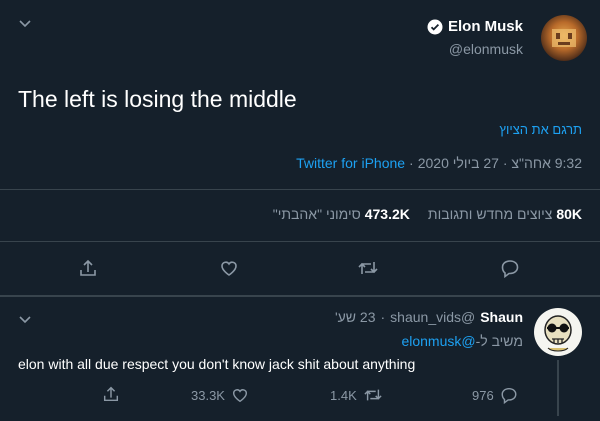 This screenshot has height=421, width=600. I want to click on likes-count: 473.2K, so click(387, 214).